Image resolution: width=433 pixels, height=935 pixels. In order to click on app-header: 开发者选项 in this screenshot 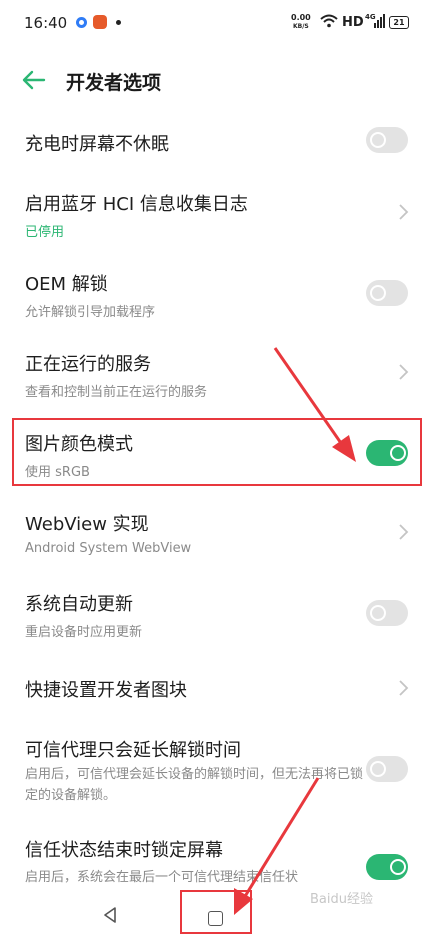, I will do `click(216, 81)`.